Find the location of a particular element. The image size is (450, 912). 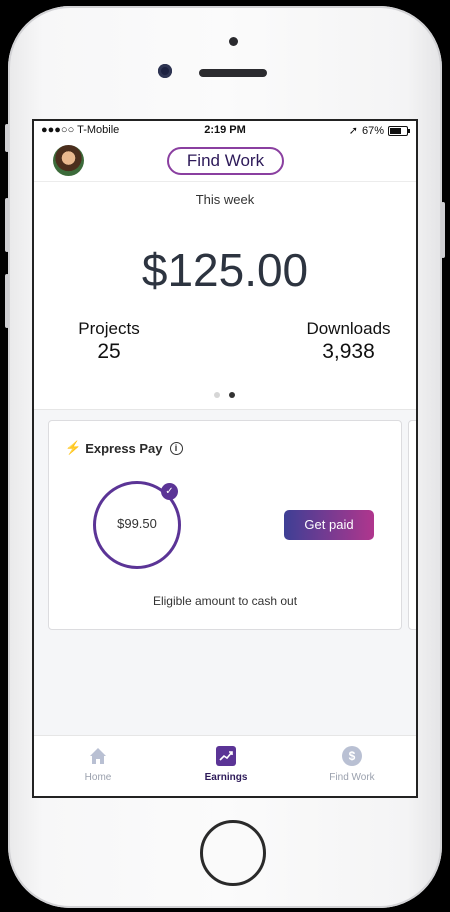

avatar is located at coordinates (68, 160).